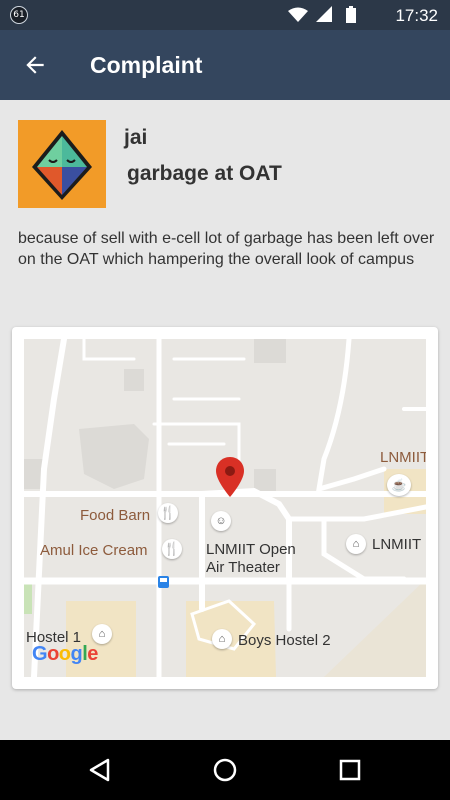 The height and width of the screenshot is (800, 450). What do you see at coordinates (225, 65) in the screenshot?
I see `app-bar: Complaint` at bounding box center [225, 65].